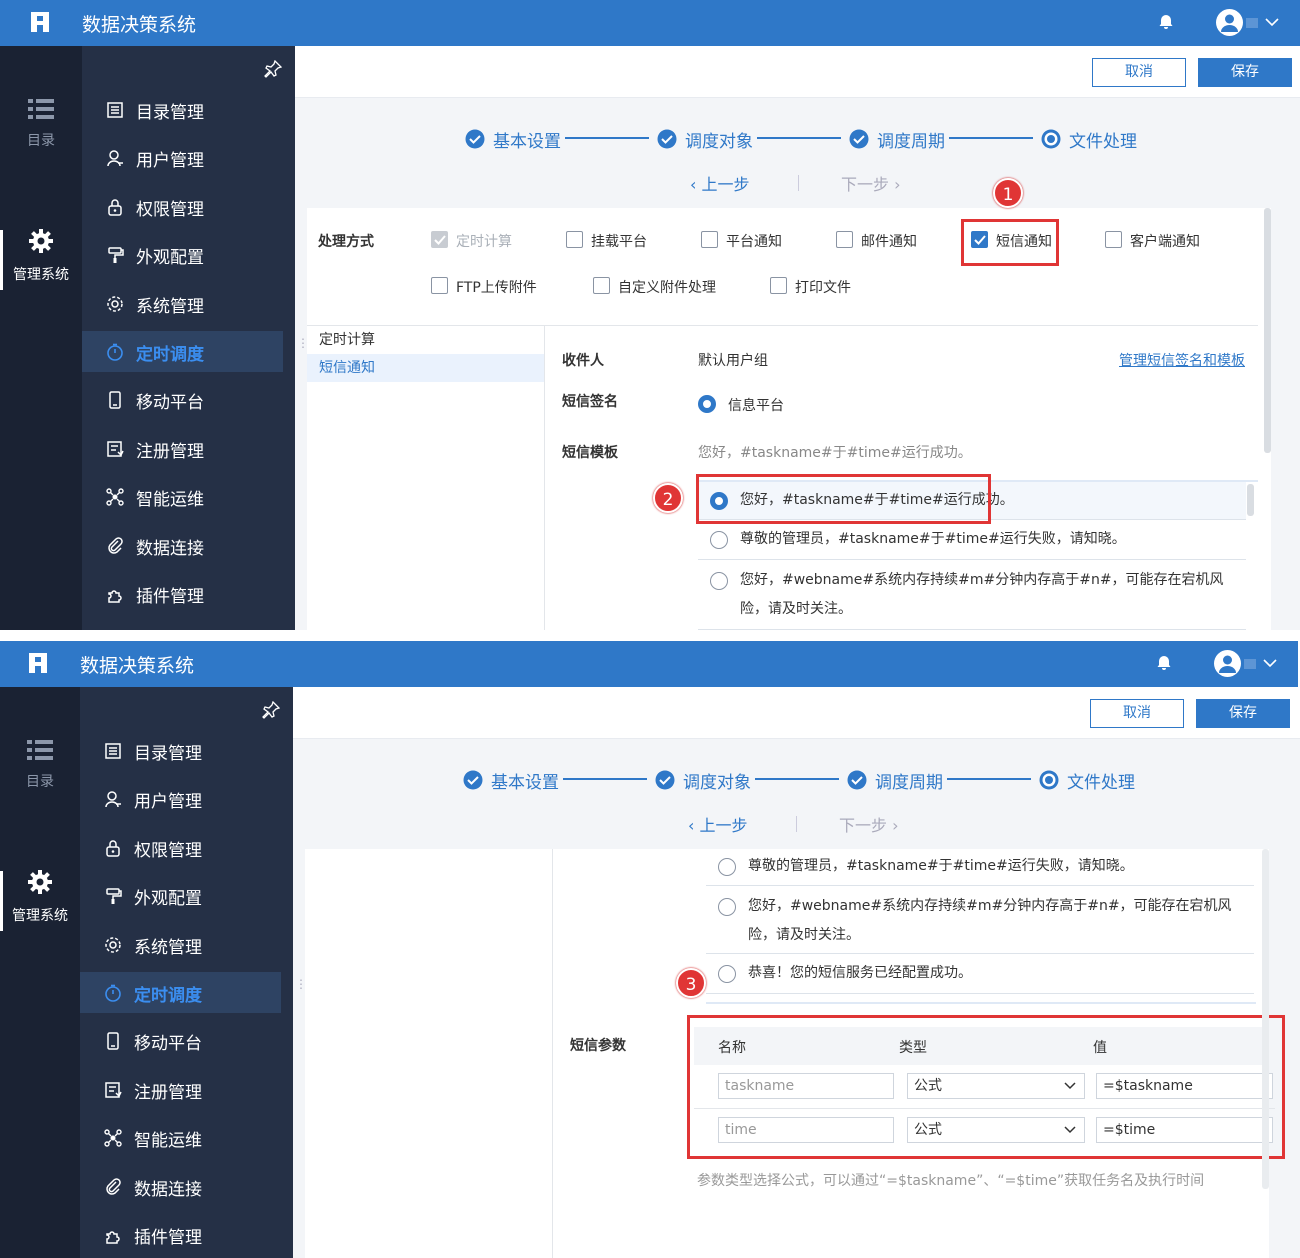  I want to click on step-label: 调度对象, so click(717, 783).